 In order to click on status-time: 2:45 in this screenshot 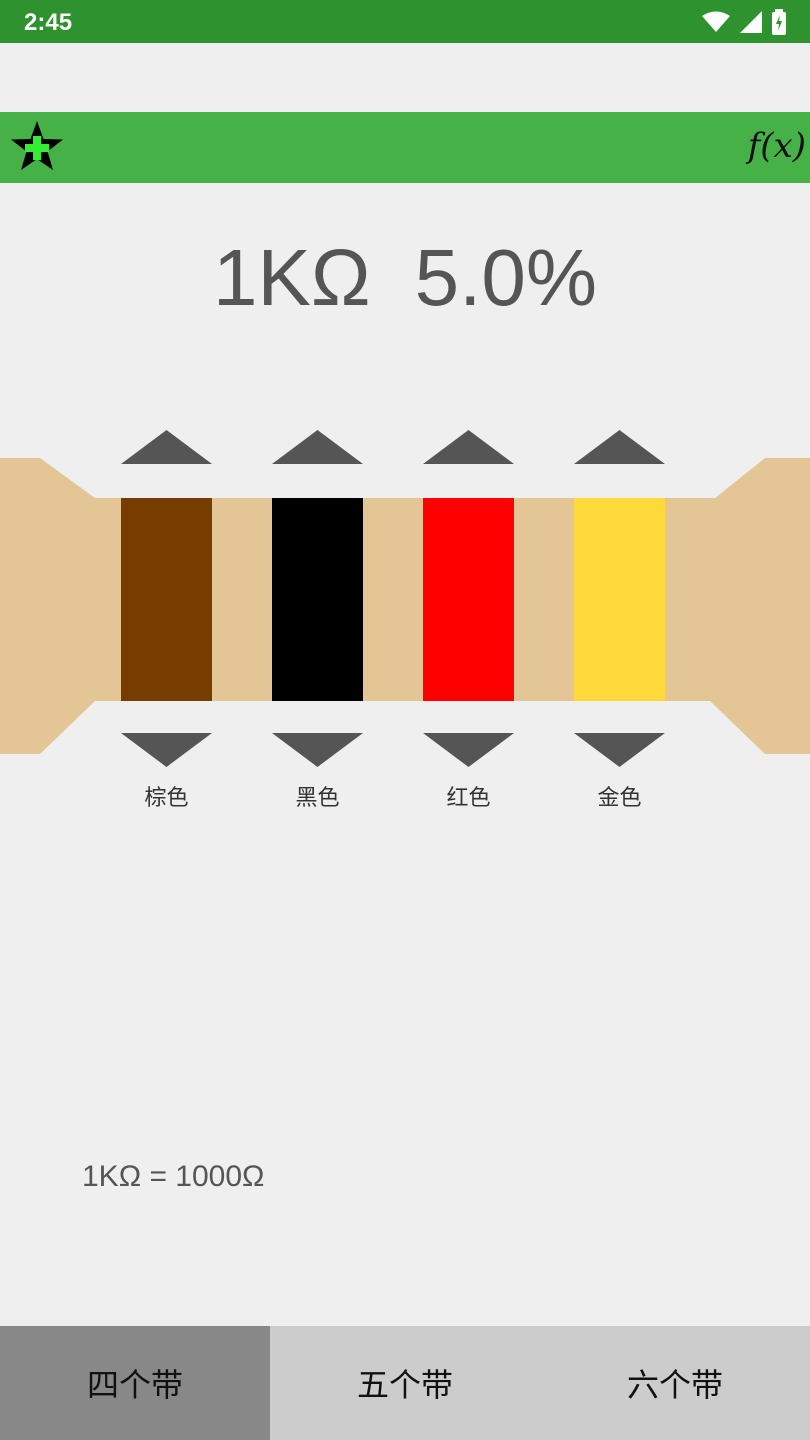, I will do `click(48, 22)`.